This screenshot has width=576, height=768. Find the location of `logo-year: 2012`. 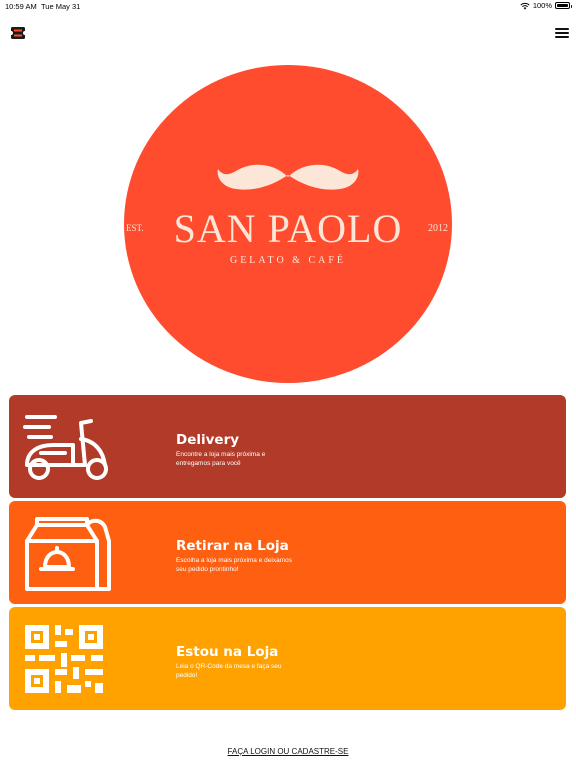

logo-year: 2012 is located at coordinates (438, 228).